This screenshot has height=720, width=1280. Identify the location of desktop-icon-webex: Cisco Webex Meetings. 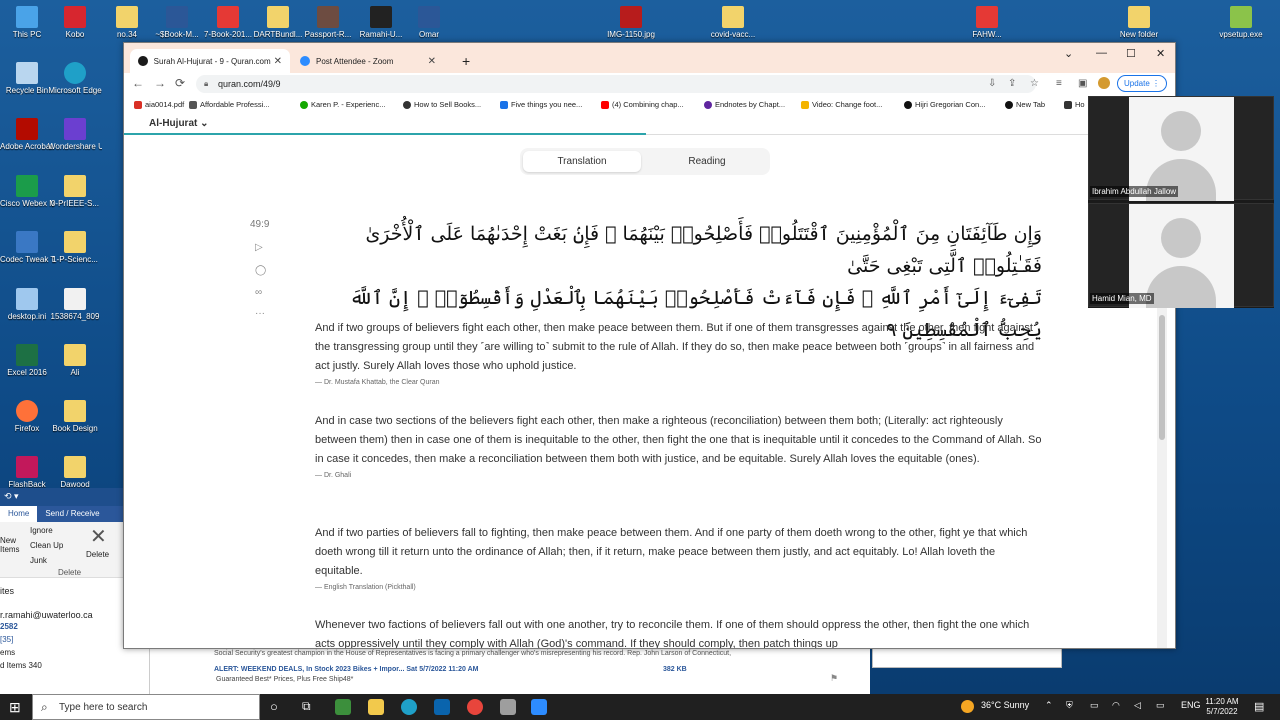
(27, 191).